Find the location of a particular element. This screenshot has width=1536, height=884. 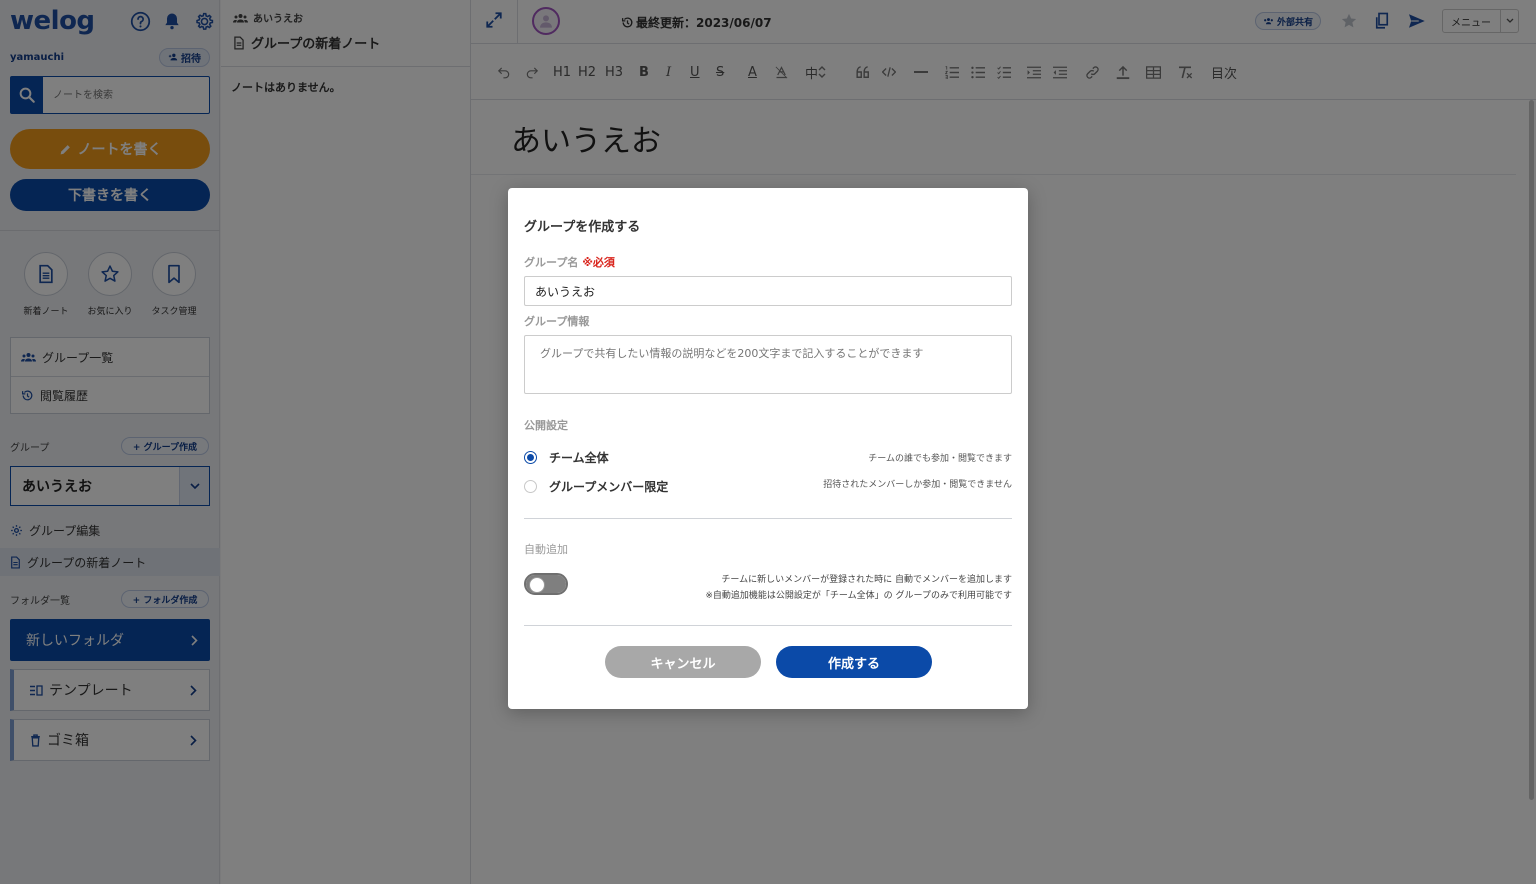

auto-add-label: 自動追加 is located at coordinates (546, 549).